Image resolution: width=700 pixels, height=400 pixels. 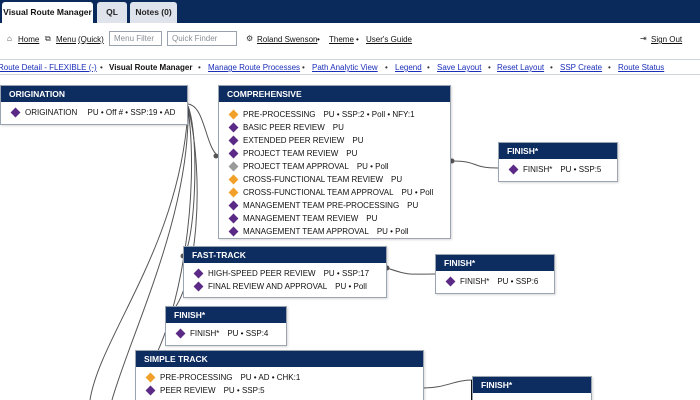 I want to click on route-status-link: Route Status, so click(x=641, y=67).